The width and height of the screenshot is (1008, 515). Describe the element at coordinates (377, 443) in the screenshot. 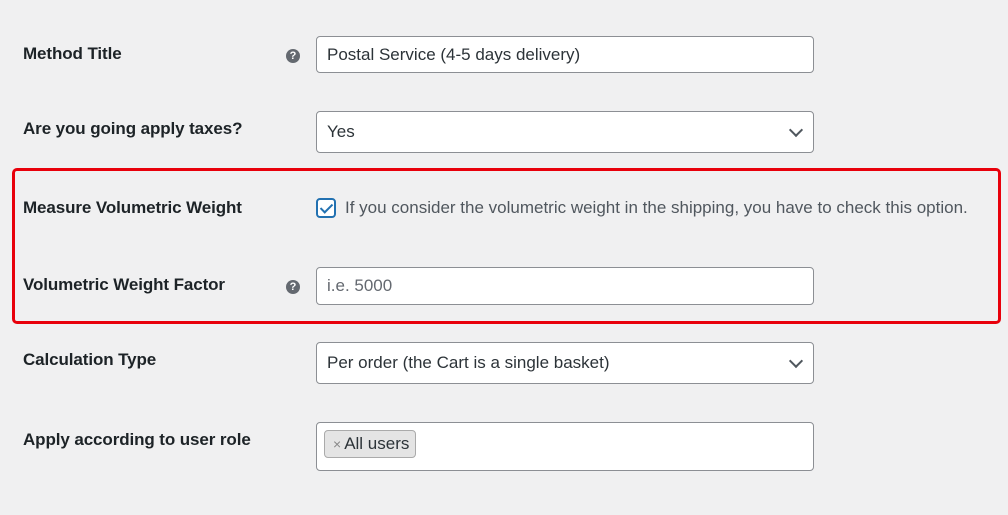

I see `user-role-tag-label: All users` at that location.